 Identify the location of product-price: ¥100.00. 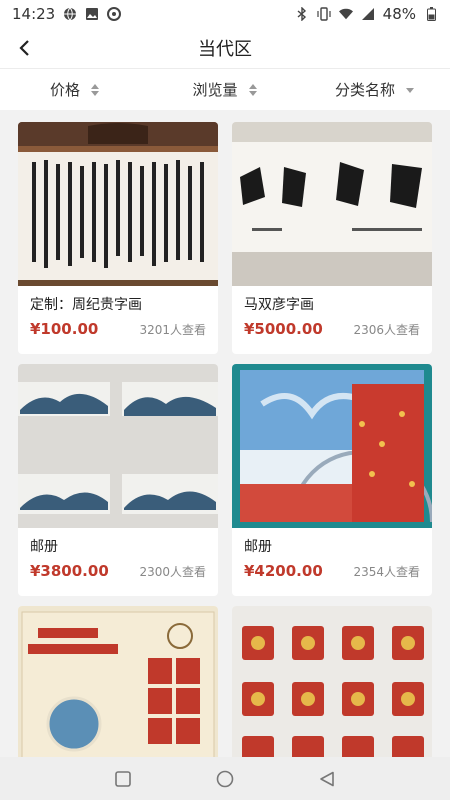
(64, 329).